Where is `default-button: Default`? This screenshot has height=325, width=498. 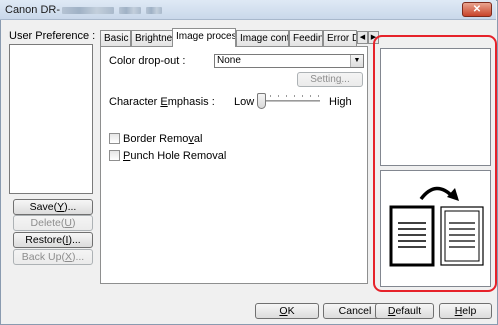 default-button: Default is located at coordinates (404, 311).